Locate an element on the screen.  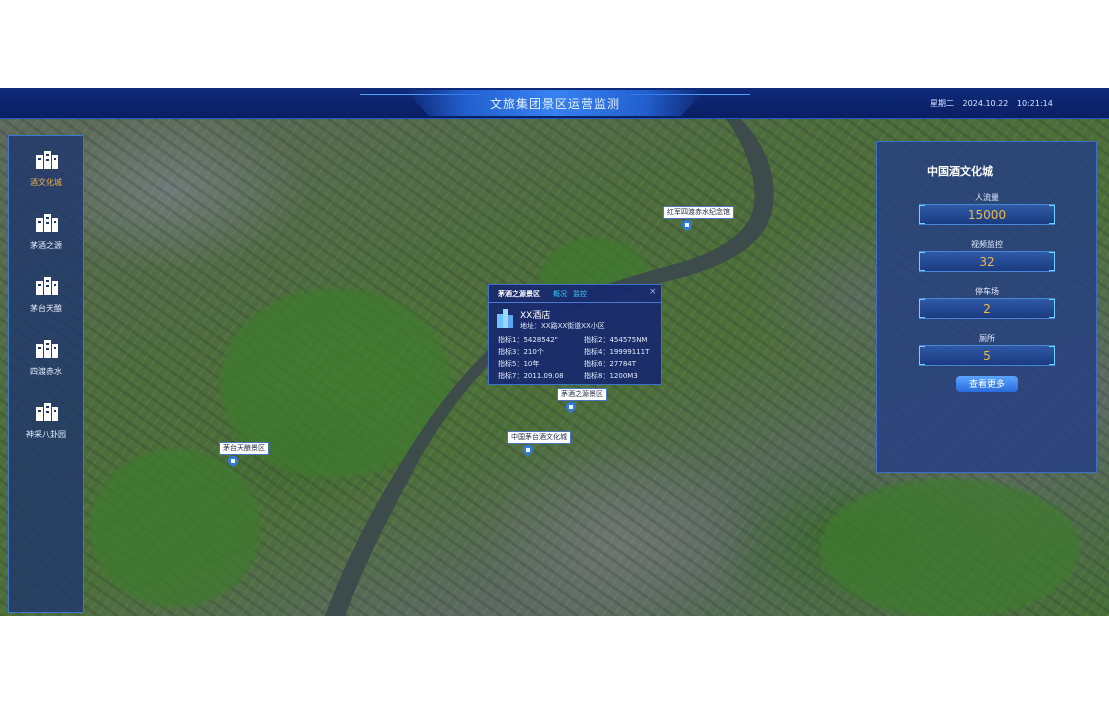
header-bar: 文旅集团景区运营监测 星期二 2024.10.22 10:21:14 is located at coordinates (554, 103).